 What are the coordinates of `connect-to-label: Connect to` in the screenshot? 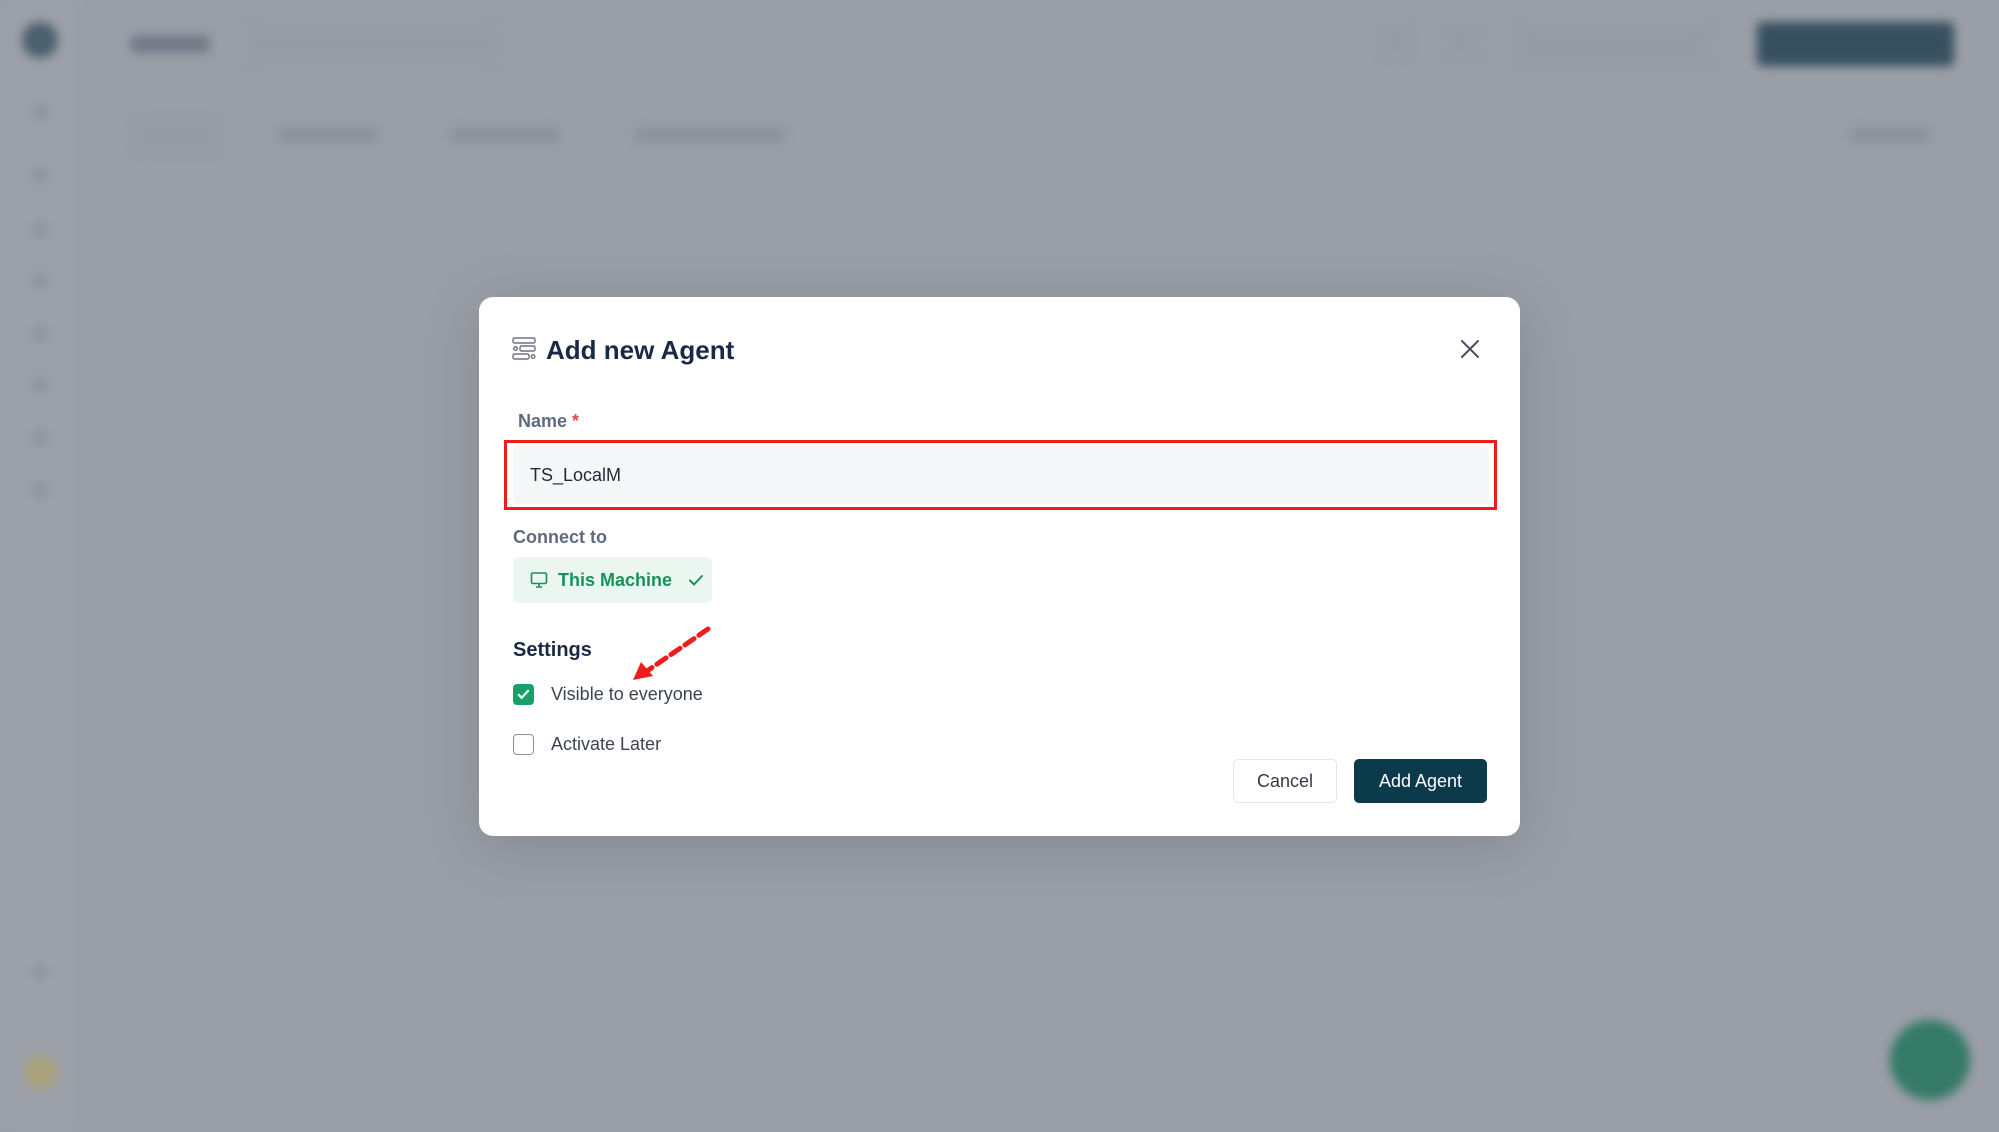 It's located at (560, 537).